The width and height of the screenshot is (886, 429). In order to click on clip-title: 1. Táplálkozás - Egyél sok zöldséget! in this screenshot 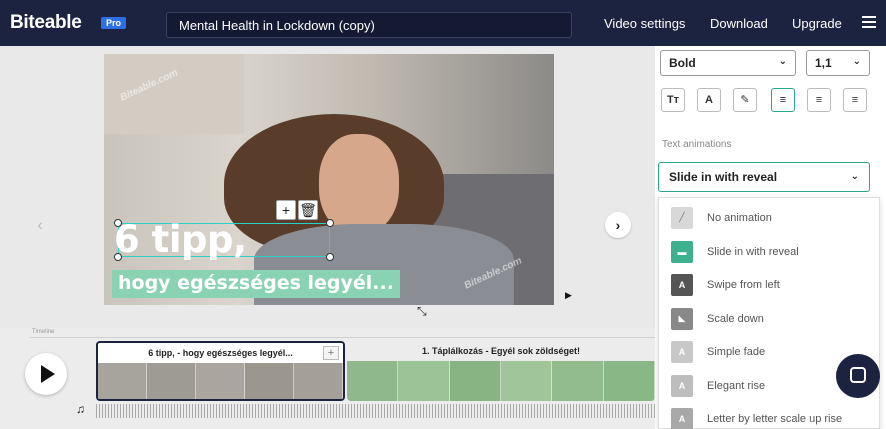, I will do `click(501, 351)`.